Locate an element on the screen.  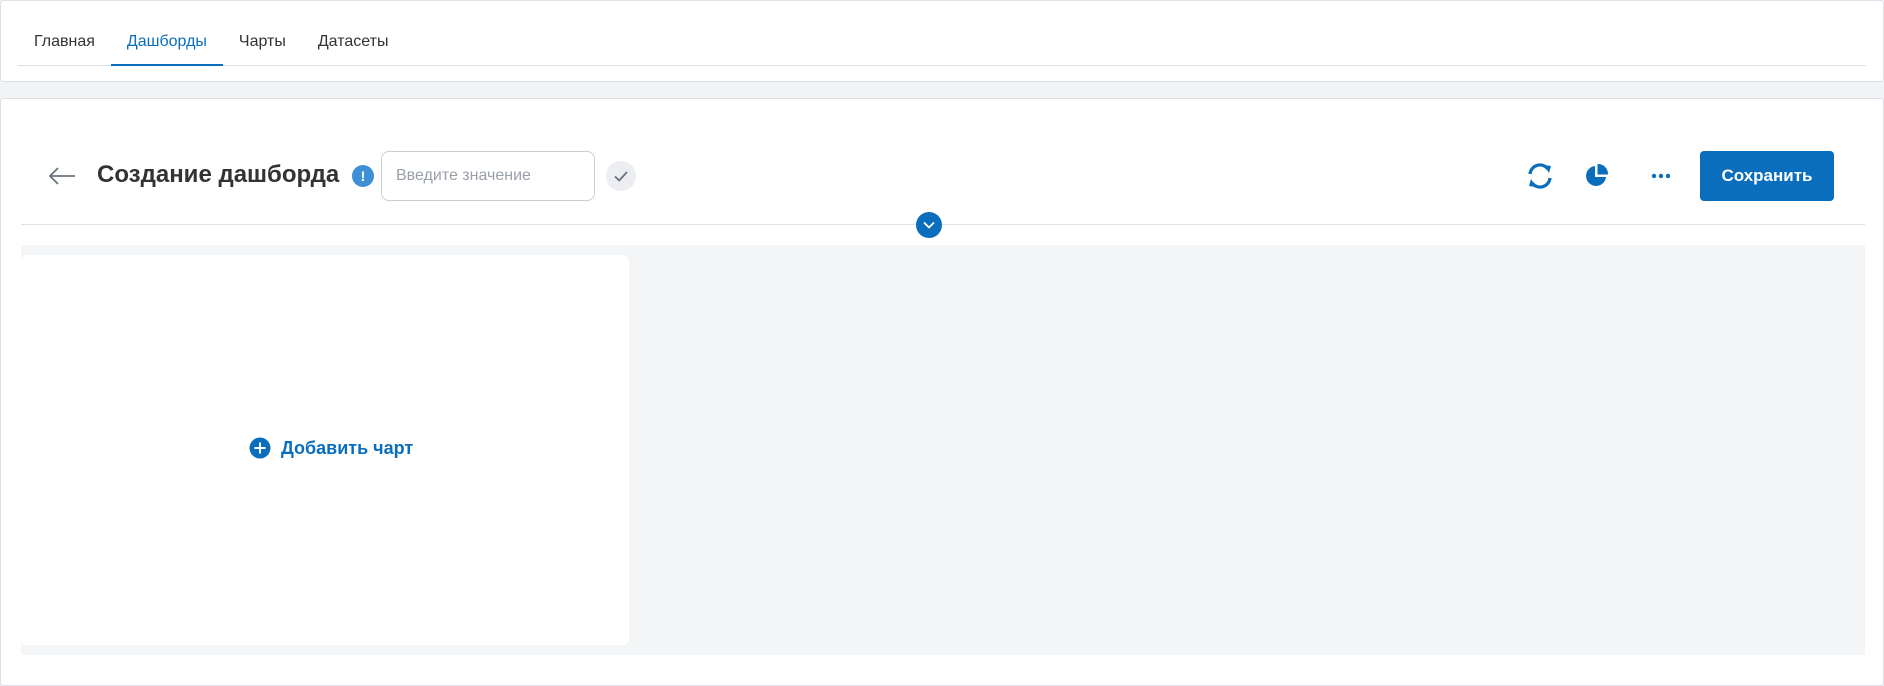
nav-tabs: Главная Дашборды Чарты Датасеты is located at coordinates (942, 42).